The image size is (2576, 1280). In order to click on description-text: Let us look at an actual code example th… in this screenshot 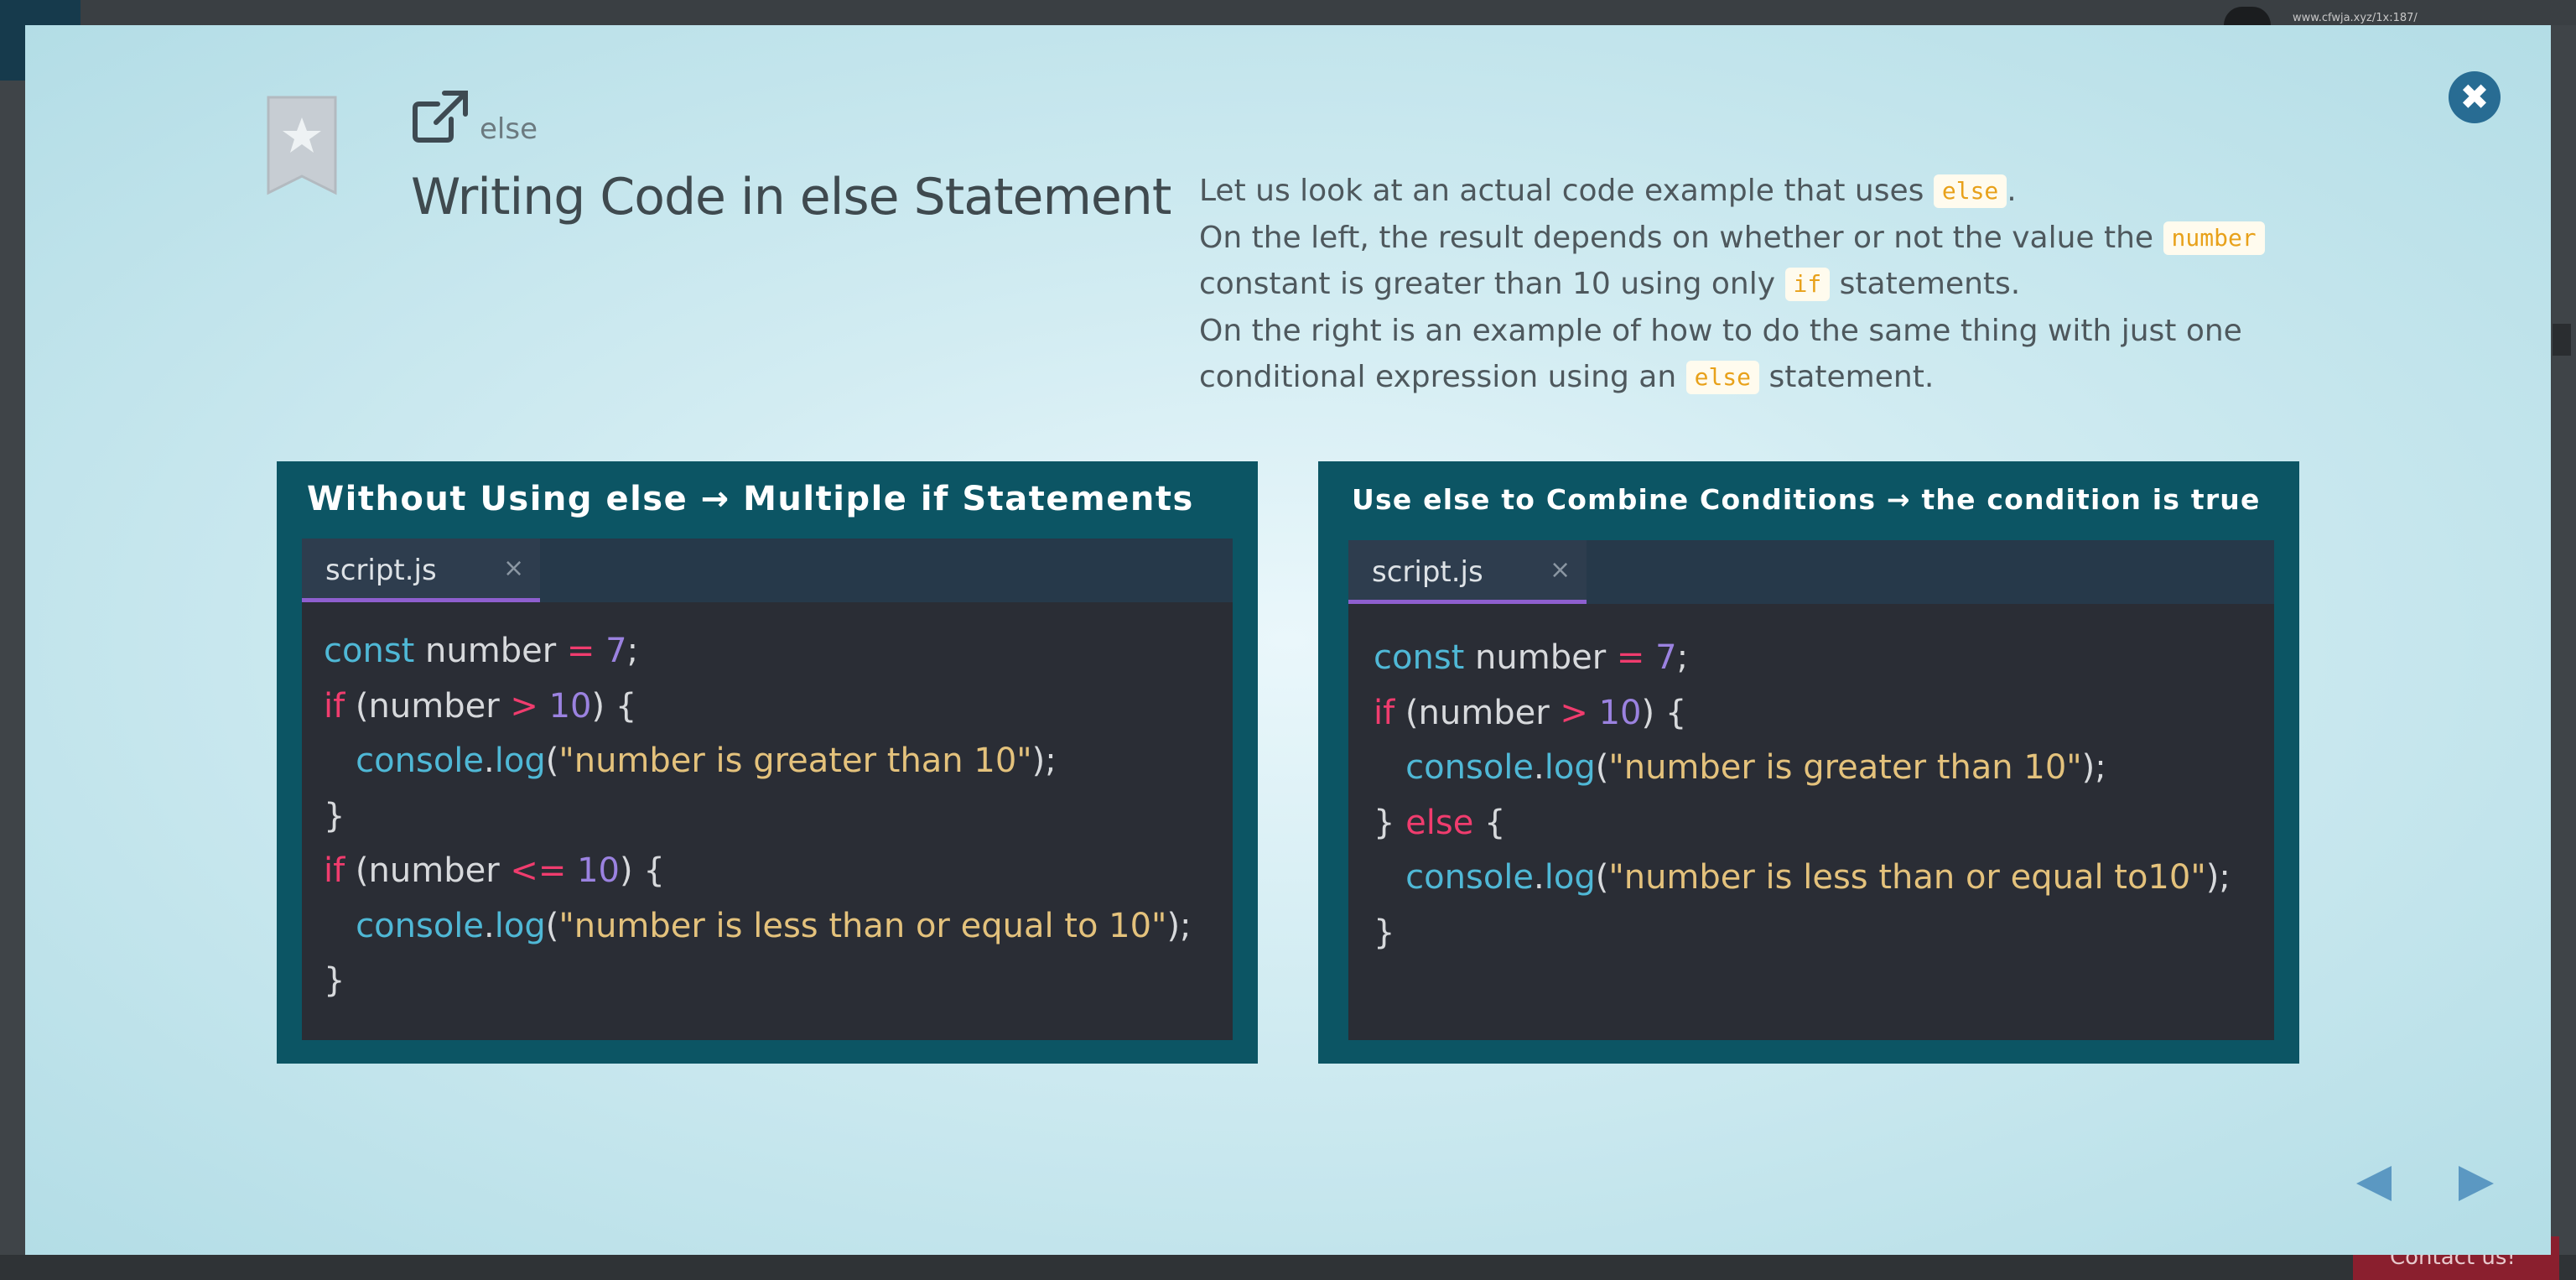, I will do `click(1566, 191)`.